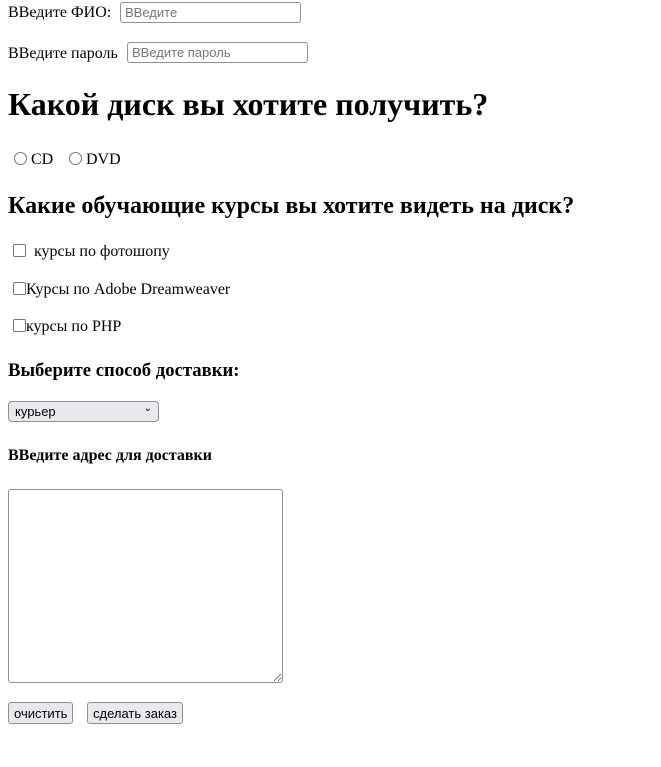  I want to click on course-php: курсы по PHP, so click(67, 327).